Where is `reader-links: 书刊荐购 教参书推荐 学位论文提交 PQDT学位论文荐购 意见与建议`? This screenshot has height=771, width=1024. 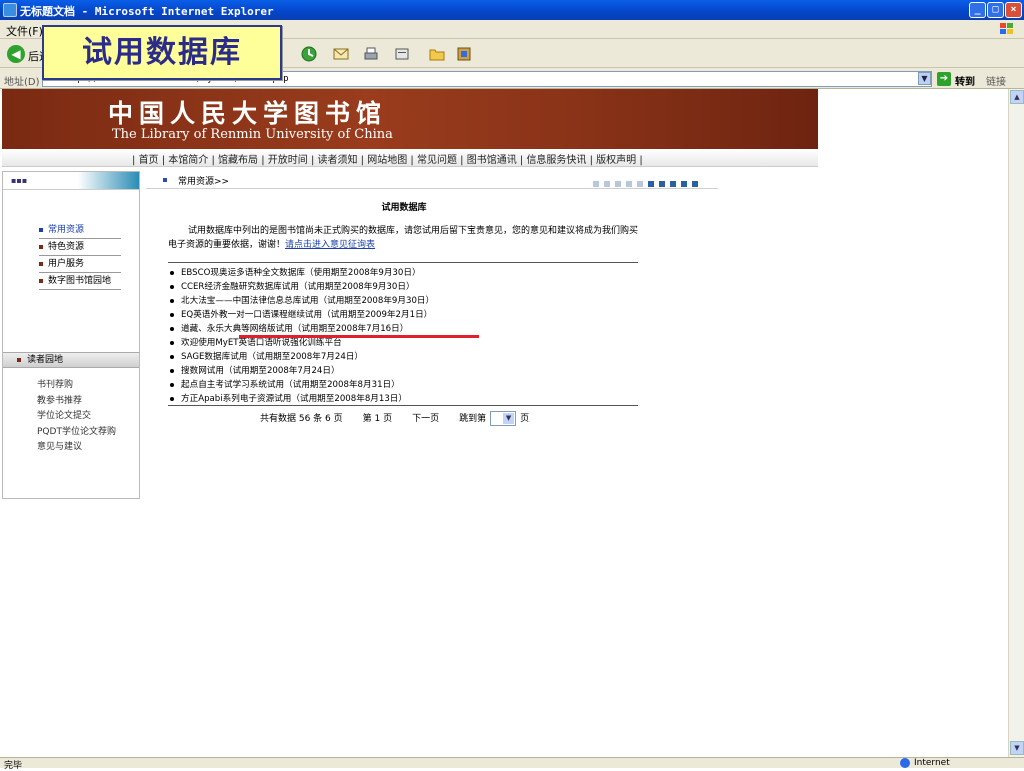
reader-links: 书刊荐购 教参书推荐 学位论文提交 PQDT学位论文荐购 意见与建议 is located at coordinates (76, 417).